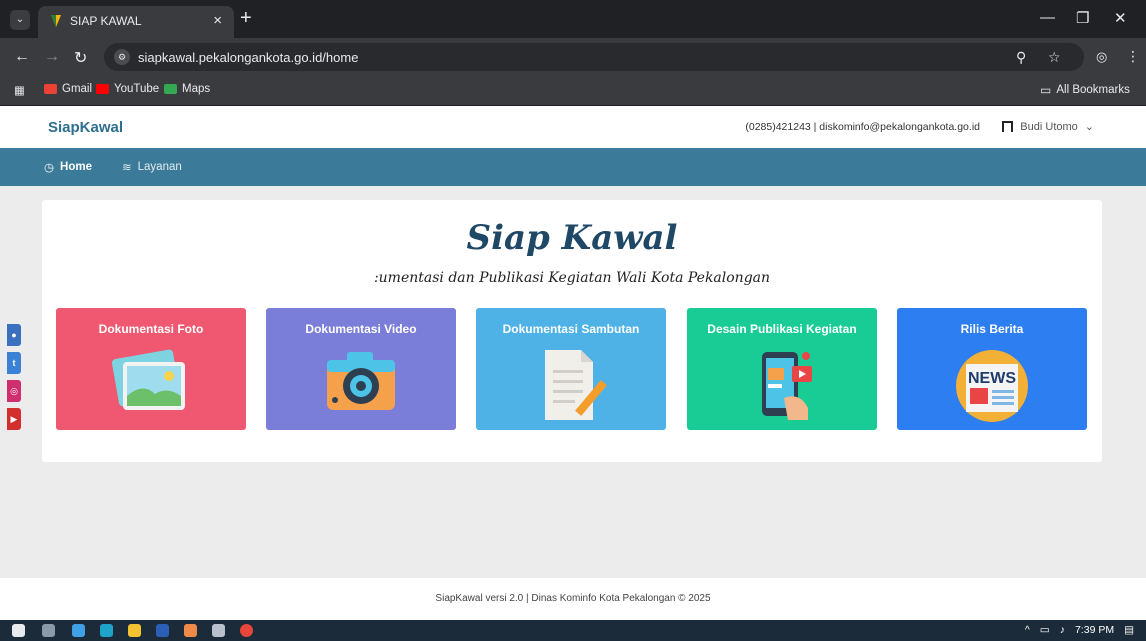 This screenshot has height=641, width=1146. Describe the element at coordinates (127, 89) in the screenshot. I see `bookmark-youtube: YouTube` at that location.